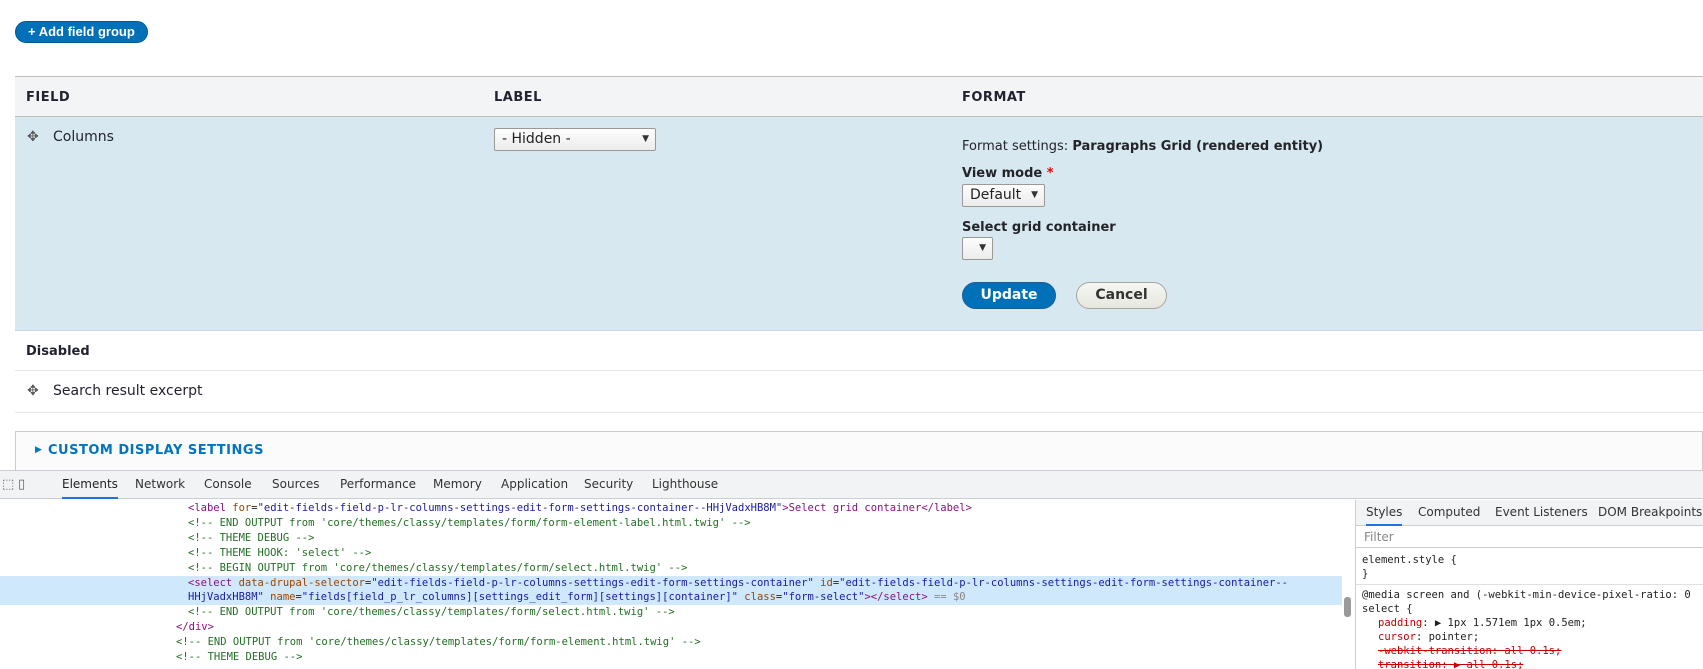 This screenshot has height=669, width=1703. What do you see at coordinates (977, 248) in the screenshot?
I see `grid-container-select: ▼` at bounding box center [977, 248].